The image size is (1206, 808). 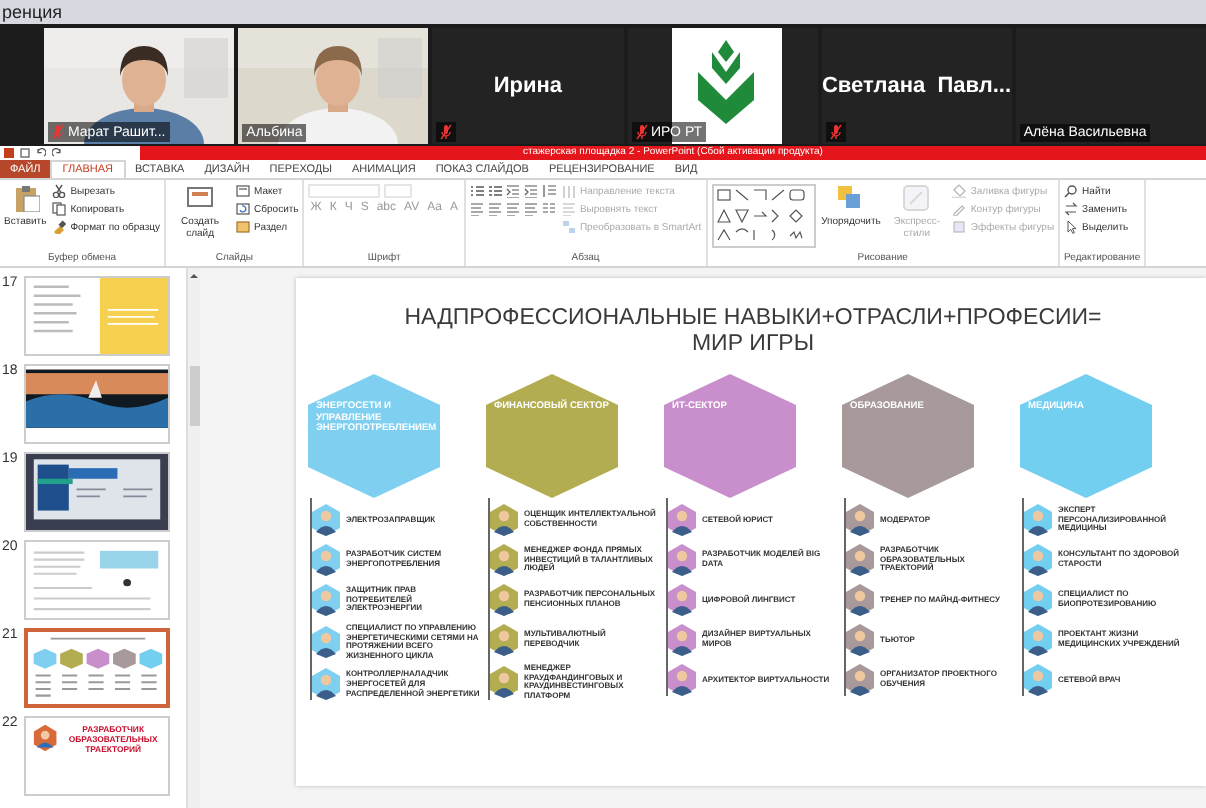 I want to click on undo-icon, so click(x=41, y=153).